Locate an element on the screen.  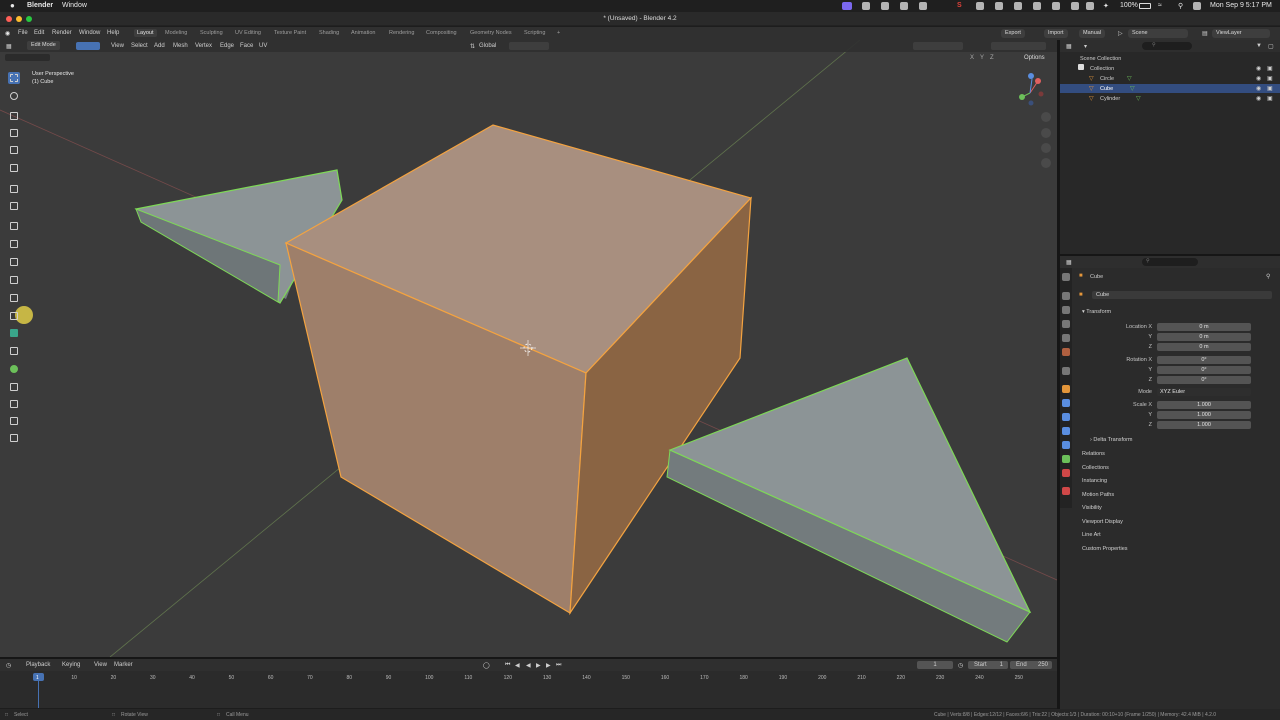
tool-cursor-icon is located at coordinates (14, 96).